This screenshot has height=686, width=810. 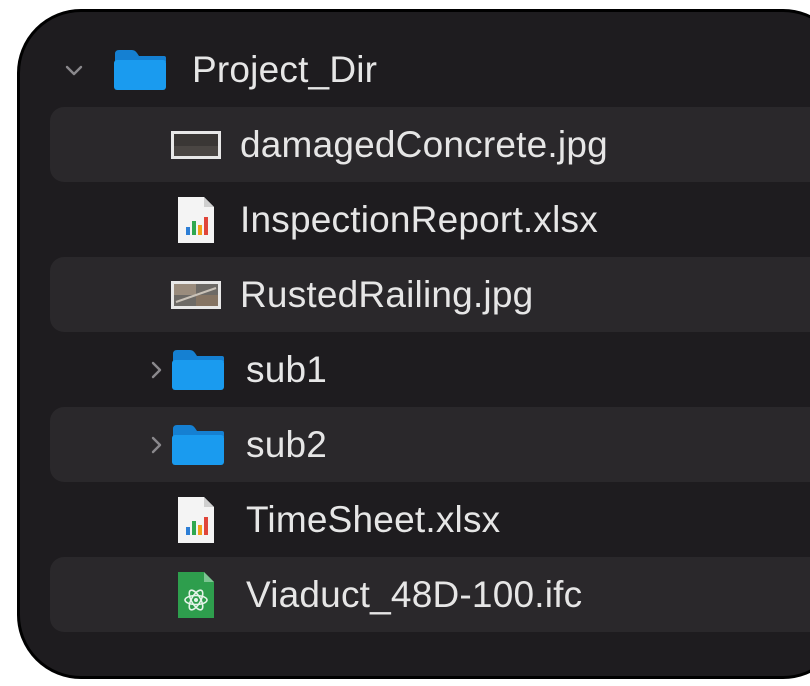 What do you see at coordinates (430, 369) in the screenshot?
I see `folder-row-sub1: sub1` at bounding box center [430, 369].